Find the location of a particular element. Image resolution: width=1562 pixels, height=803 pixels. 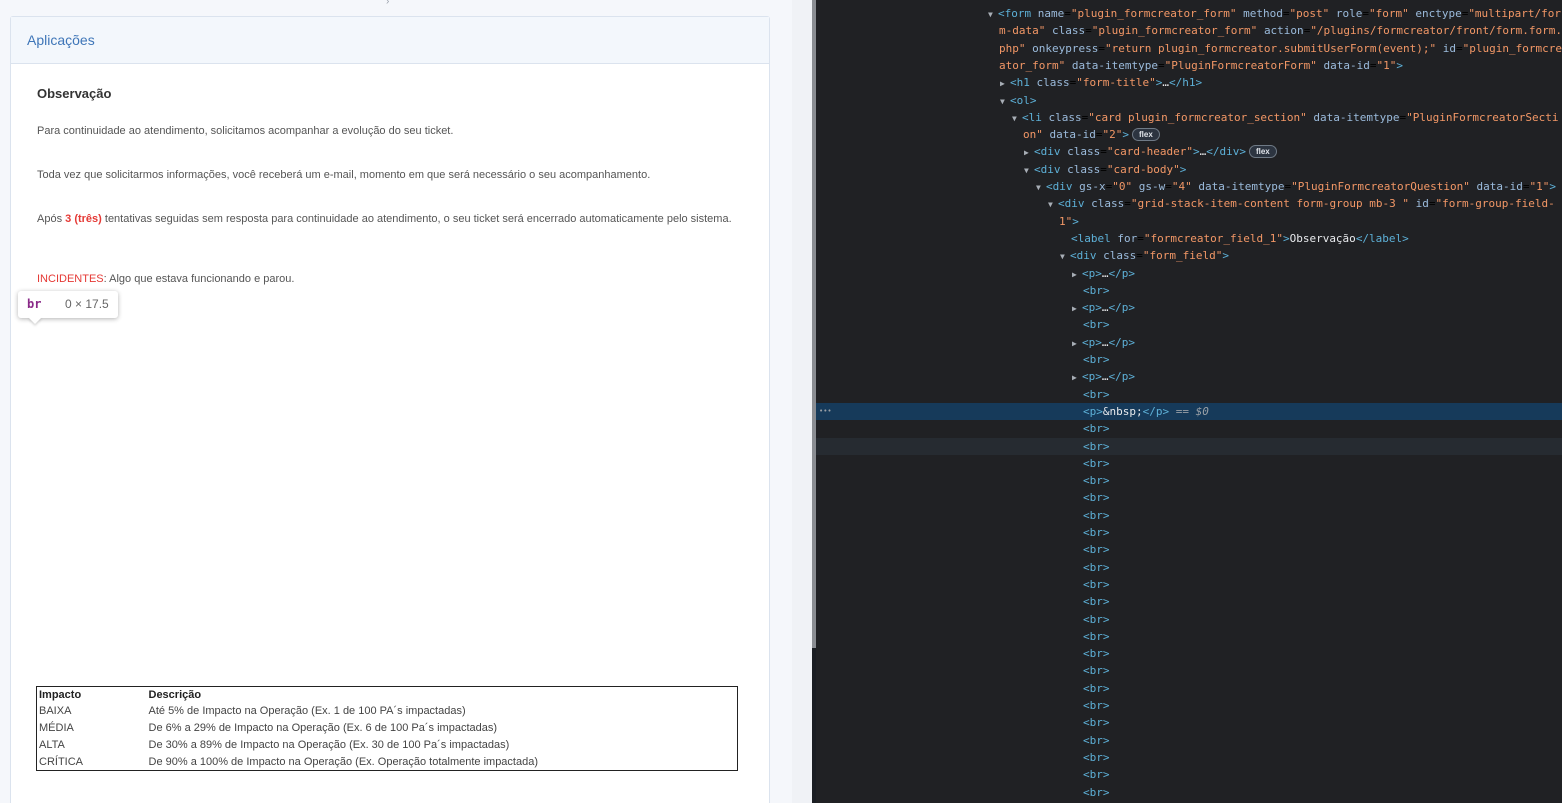

tooltip-dimensions: 0 × 17.5 is located at coordinates (87, 304).